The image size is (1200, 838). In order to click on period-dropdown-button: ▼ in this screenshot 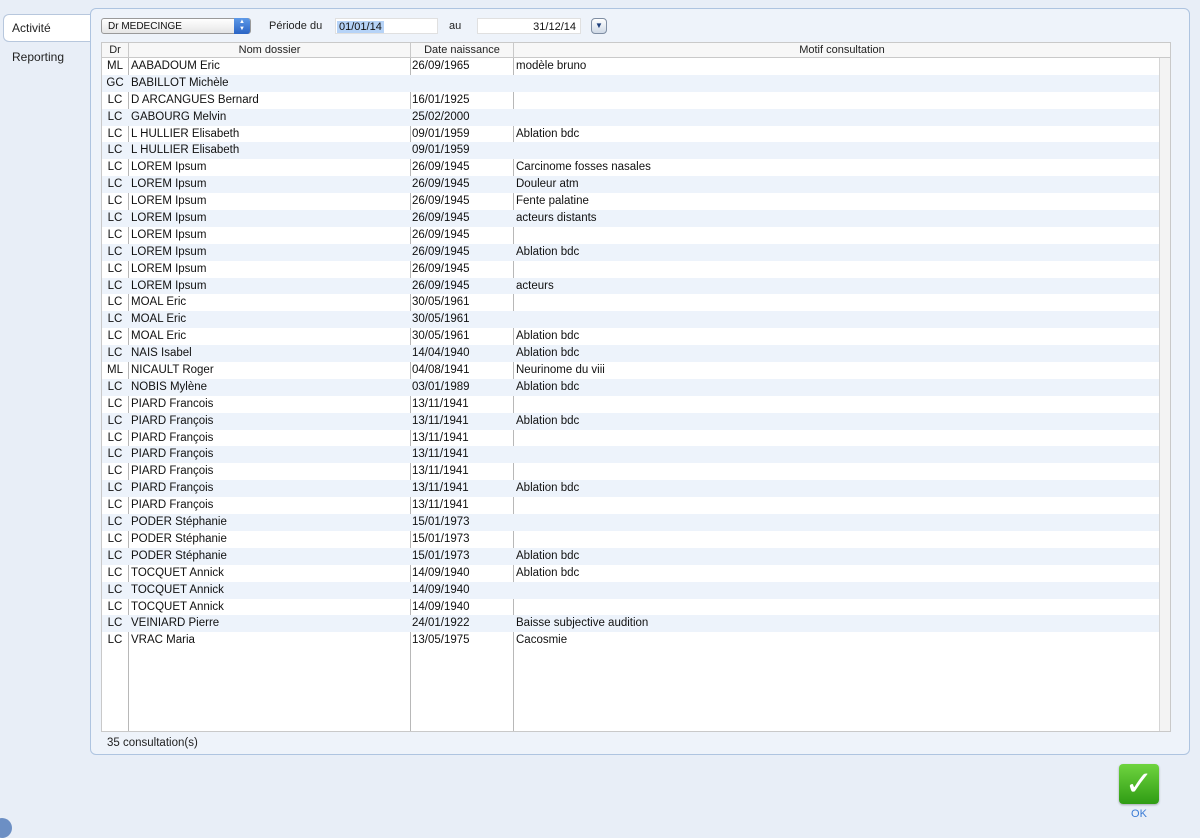, I will do `click(599, 26)`.